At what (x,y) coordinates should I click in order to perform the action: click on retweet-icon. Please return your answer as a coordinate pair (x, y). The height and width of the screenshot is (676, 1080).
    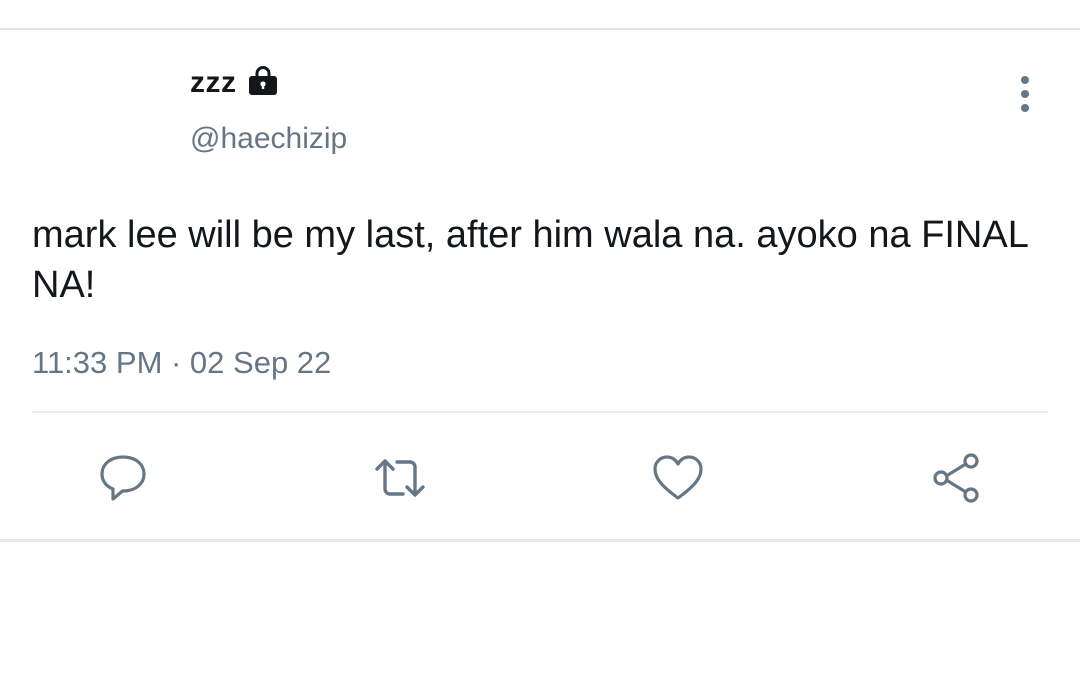
    Looking at the image, I should click on (400, 478).